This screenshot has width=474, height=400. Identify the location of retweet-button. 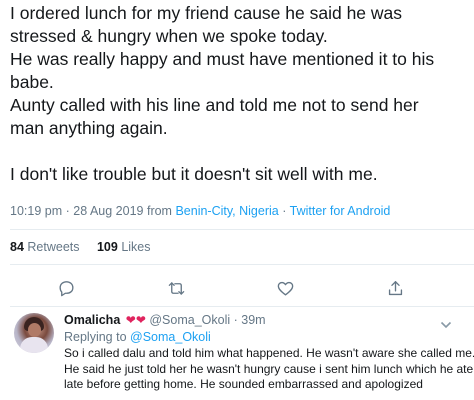
(176, 288).